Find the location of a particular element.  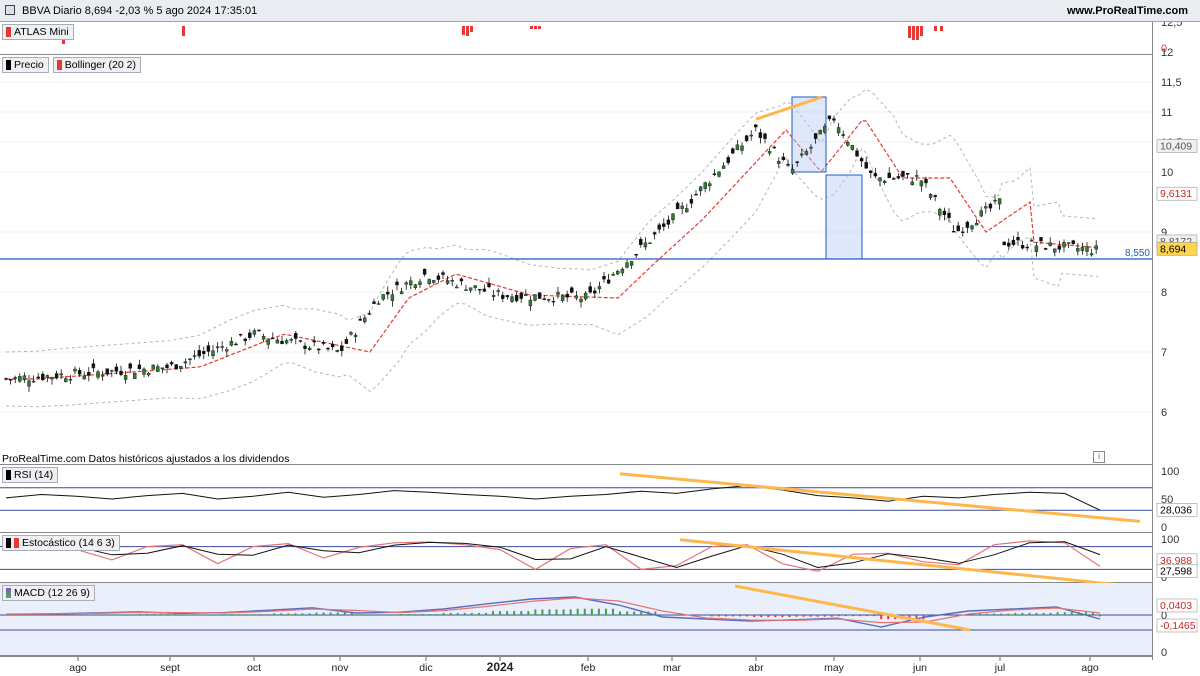

site-link: www.ProRealTime.com is located at coordinates (1127, 11).